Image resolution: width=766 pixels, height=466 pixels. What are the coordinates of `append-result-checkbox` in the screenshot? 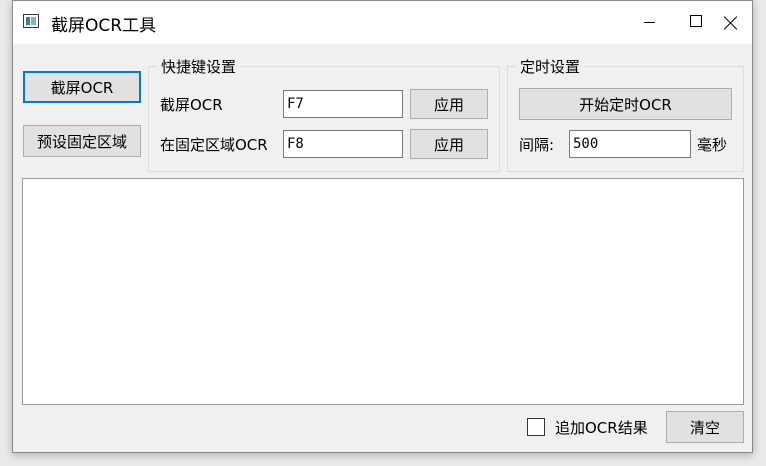 It's located at (536, 427).